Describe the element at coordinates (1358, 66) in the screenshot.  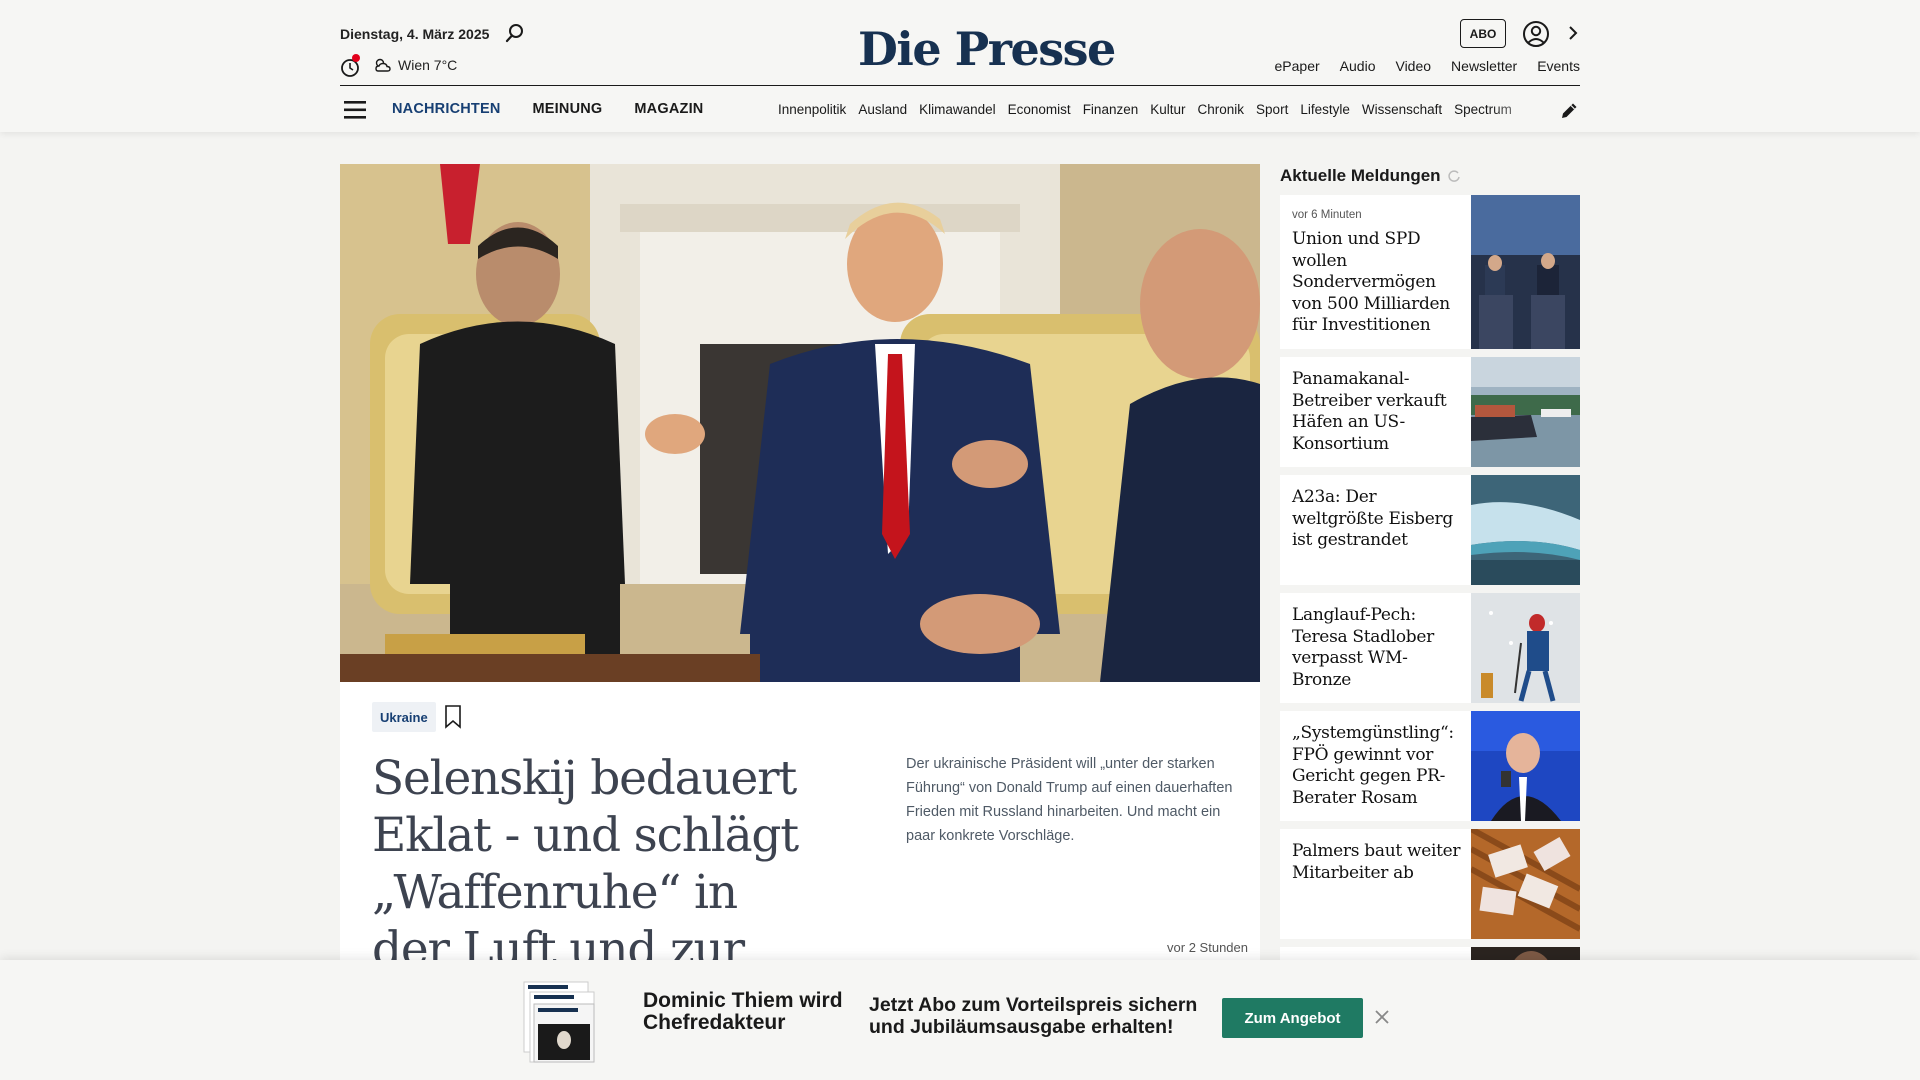
I see `link-audio: Audio` at that location.